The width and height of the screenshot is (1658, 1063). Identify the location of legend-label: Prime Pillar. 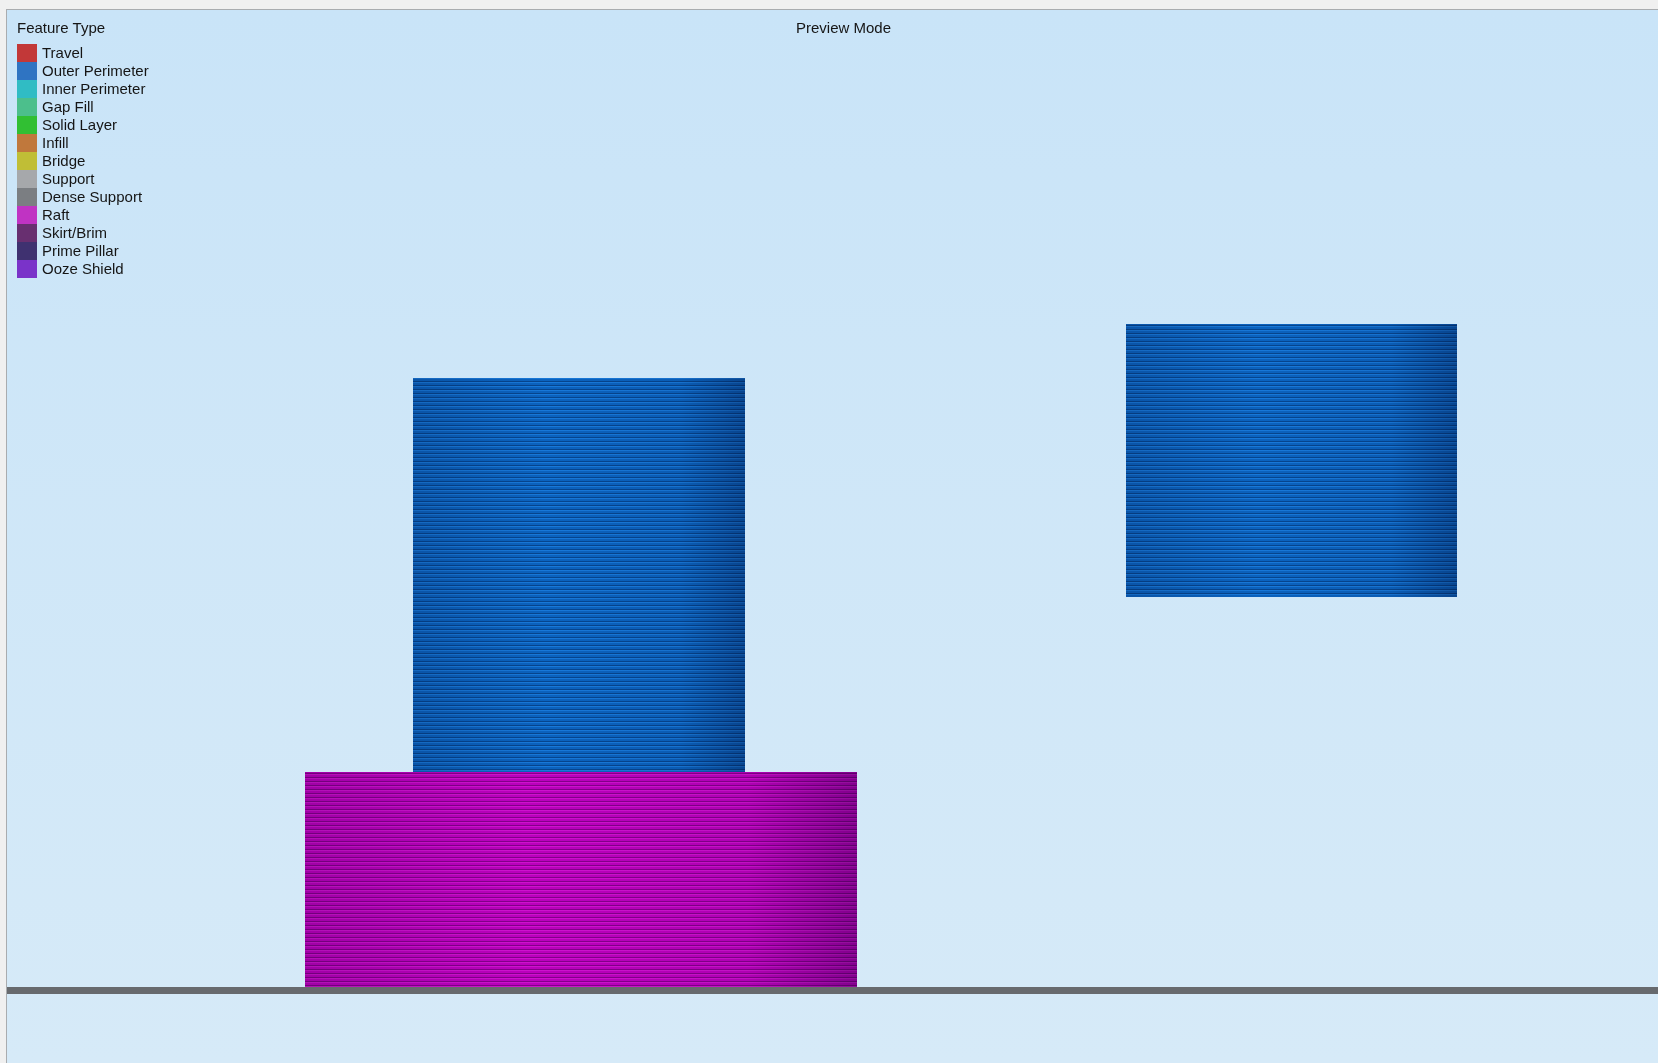
(80, 251).